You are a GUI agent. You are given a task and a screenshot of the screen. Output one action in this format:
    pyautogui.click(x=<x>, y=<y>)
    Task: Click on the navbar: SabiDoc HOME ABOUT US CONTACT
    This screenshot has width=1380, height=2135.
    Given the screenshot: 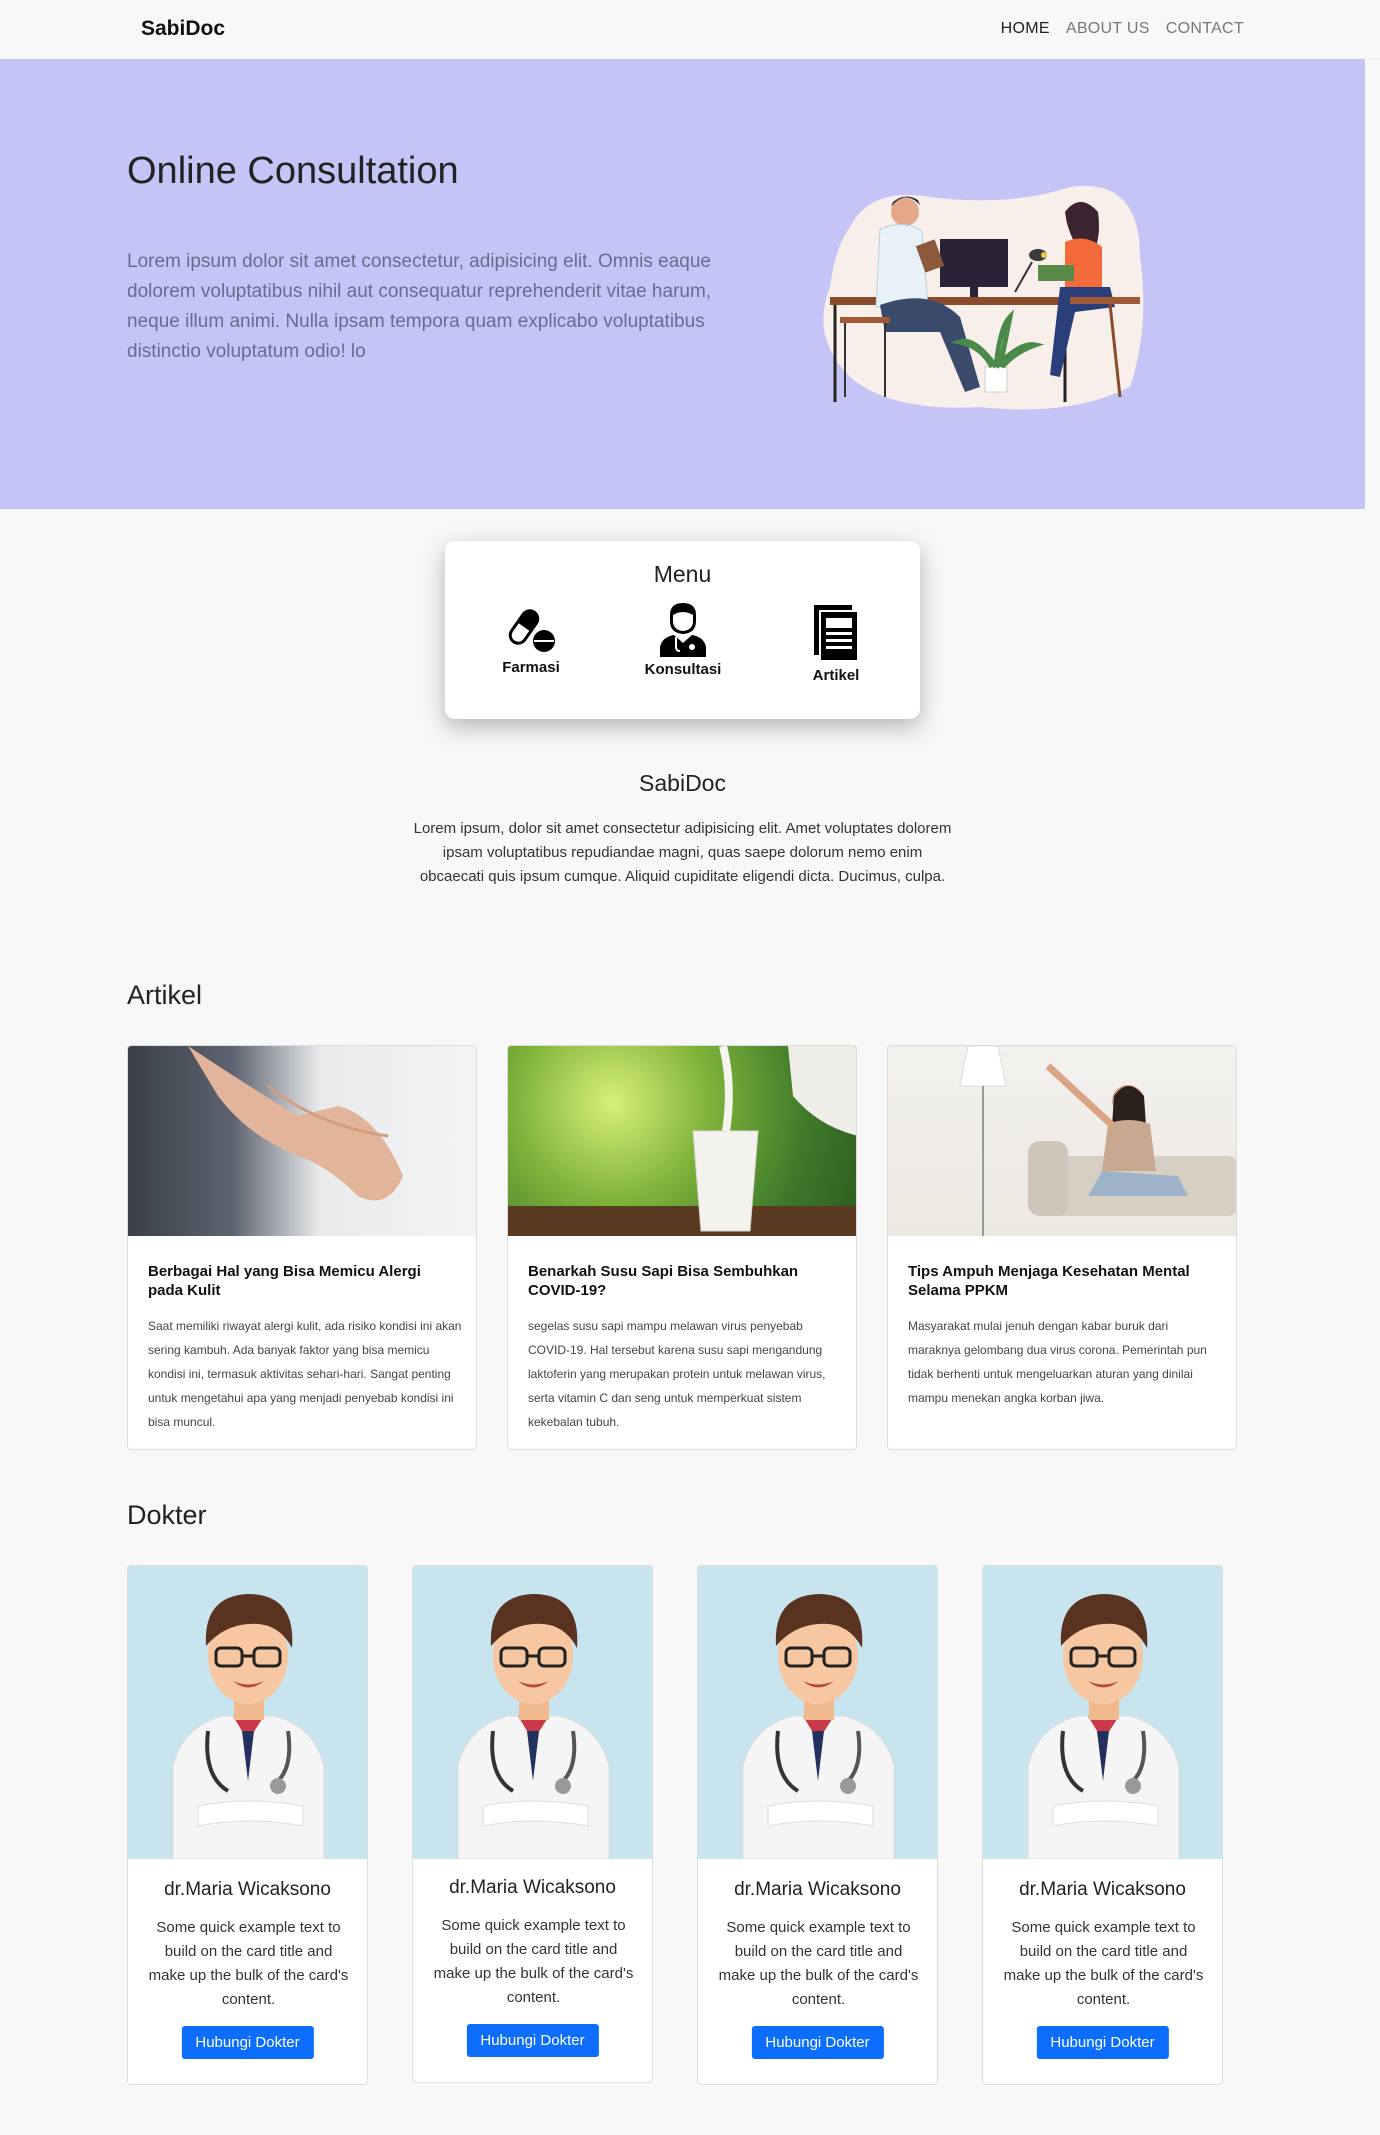 What is the action you would take?
    pyautogui.click(x=690, y=29)
    